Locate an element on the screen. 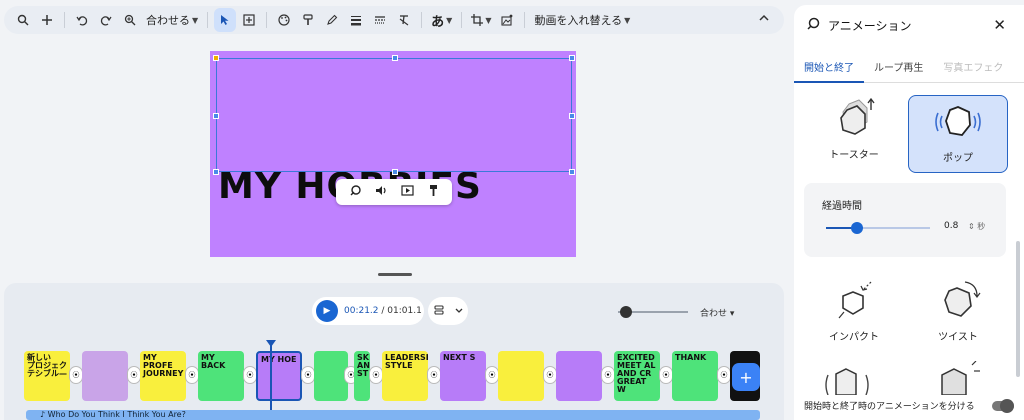 This screenshot has width=1024, height=420. close-icon: ✕ is located at coordinates (999, 25).